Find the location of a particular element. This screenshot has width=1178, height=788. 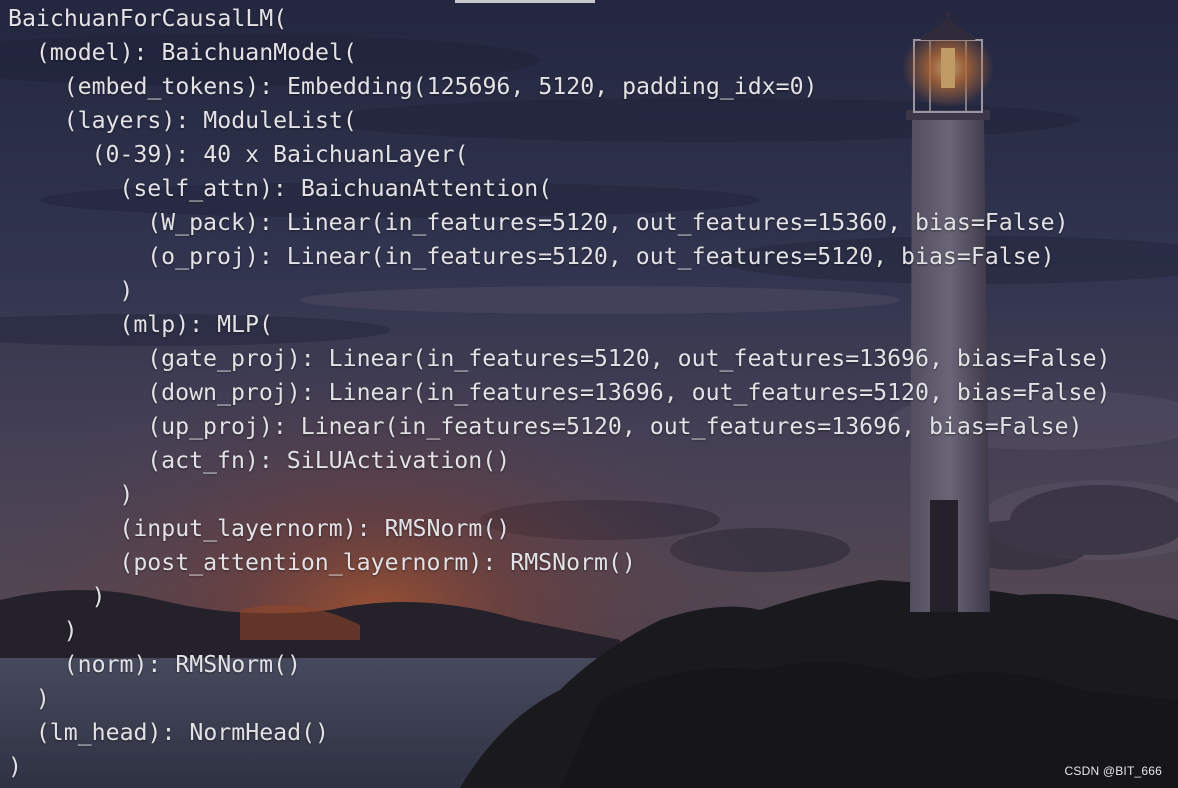

terminal-line: (layers): ModuleList( is located at coordinates (210, 120).